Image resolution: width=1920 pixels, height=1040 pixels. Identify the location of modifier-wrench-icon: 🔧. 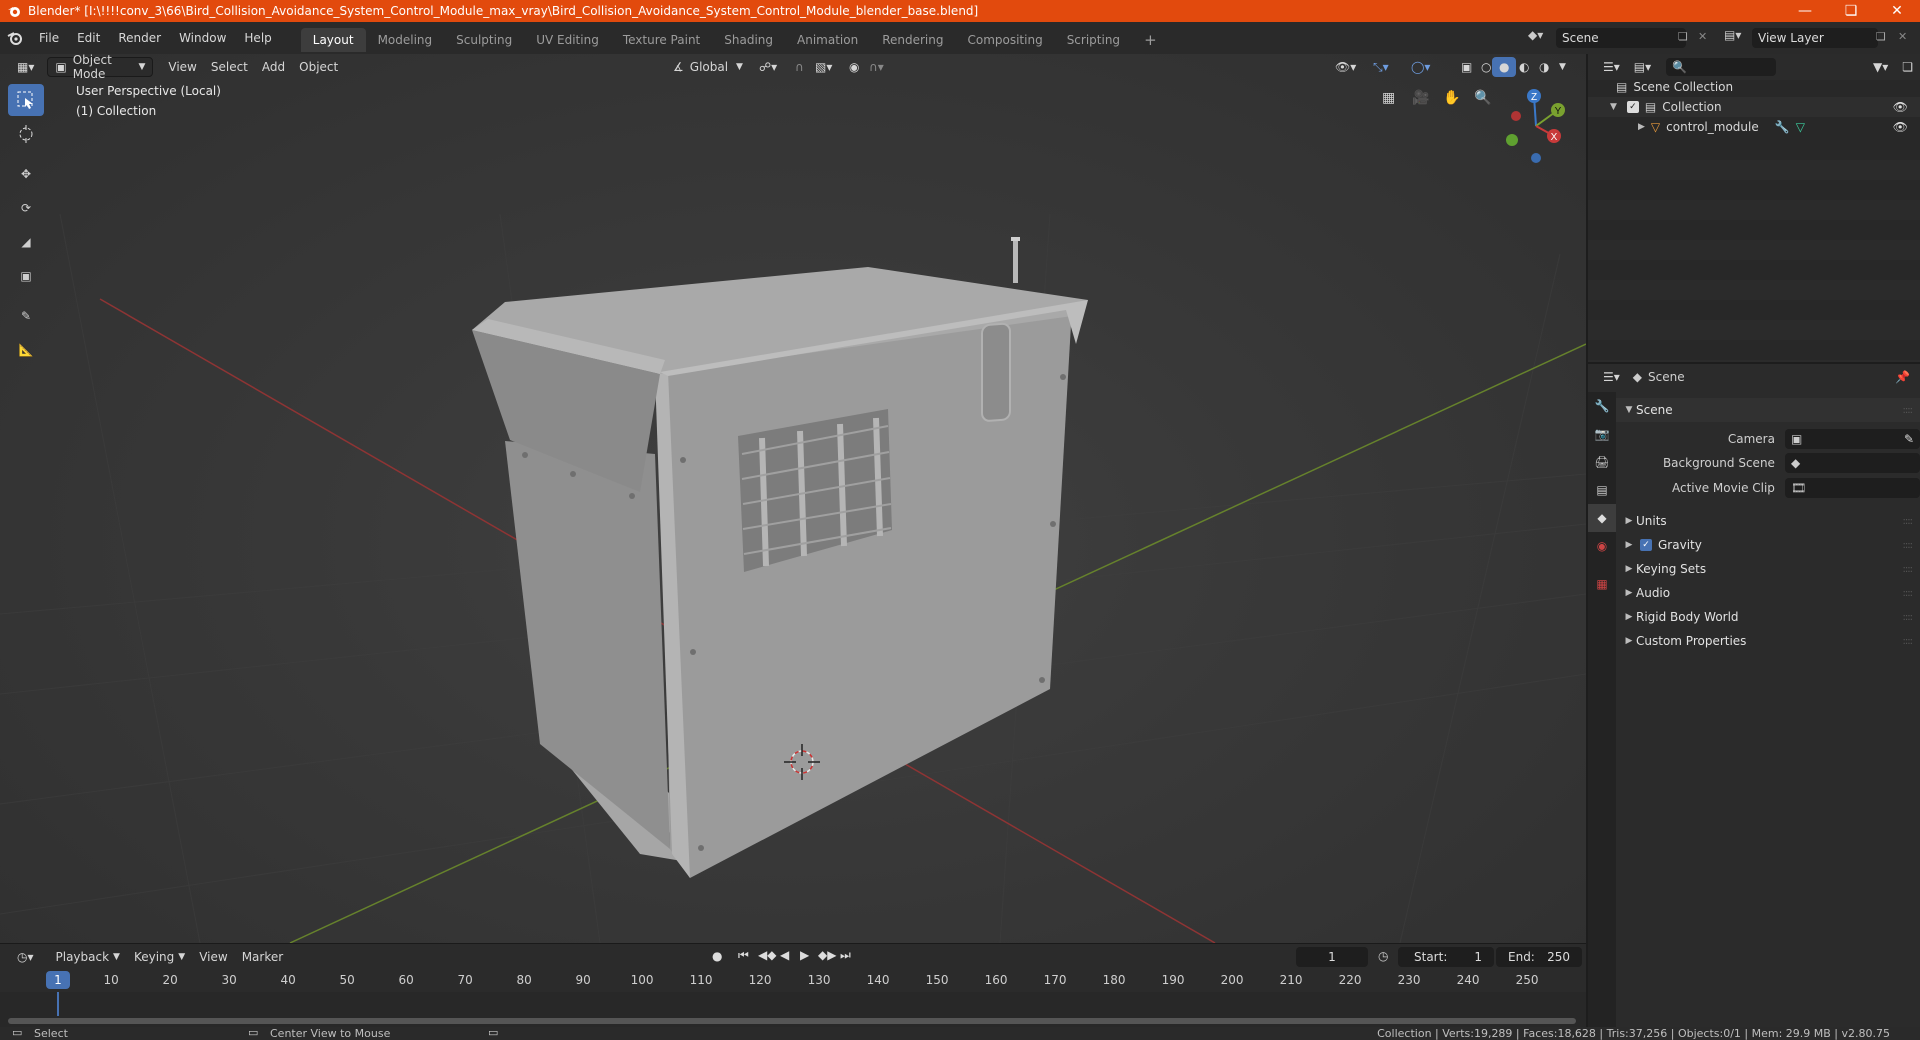
(1782, 127).